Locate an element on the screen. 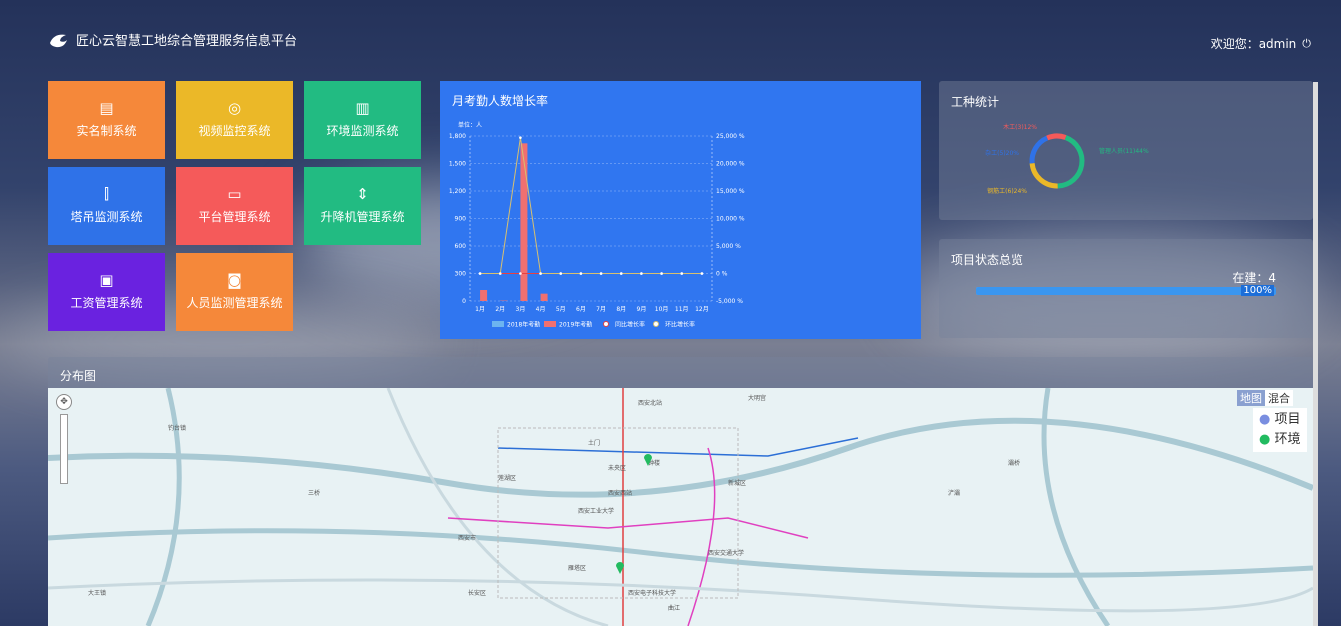 The height and width of the screenshot is (626, 1341). status-progress-fill: 100% is located at coordinates (1126, 290).